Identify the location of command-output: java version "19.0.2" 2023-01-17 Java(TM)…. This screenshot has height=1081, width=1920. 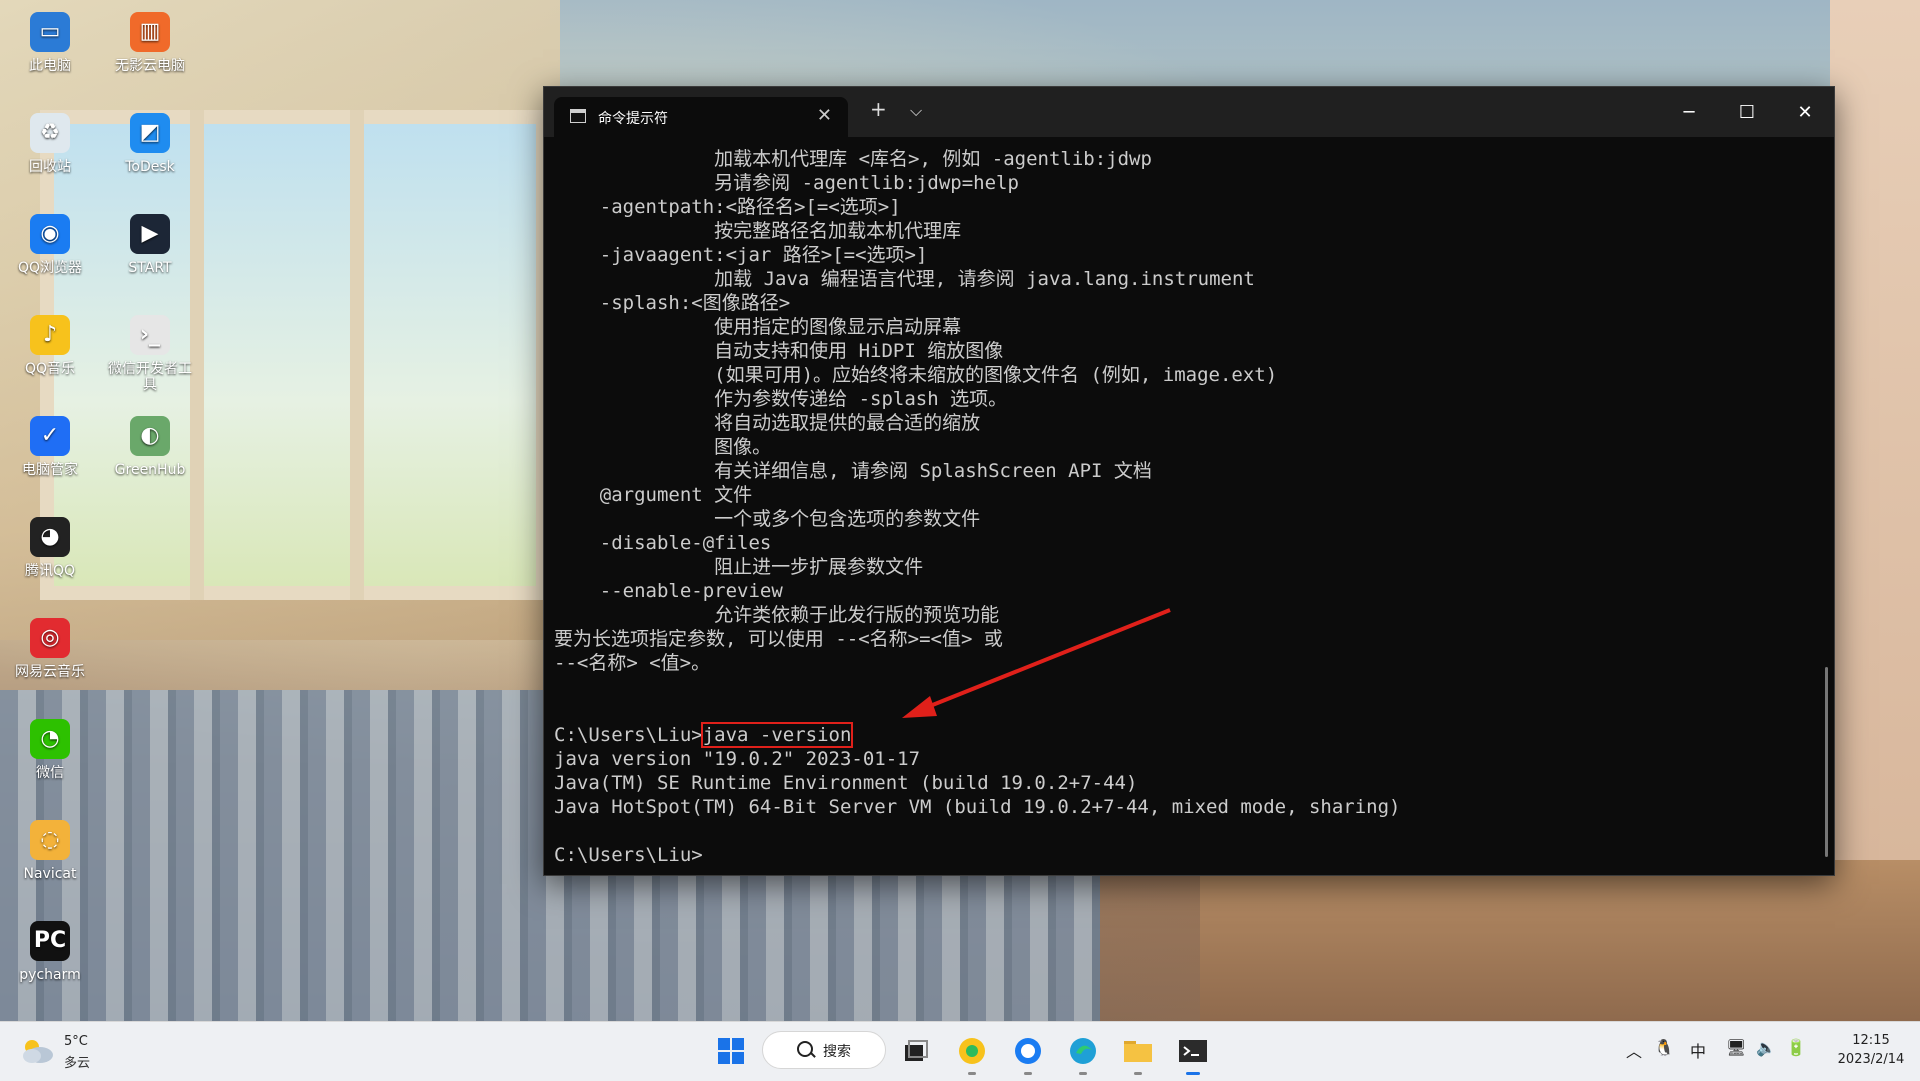
(1194, 795).